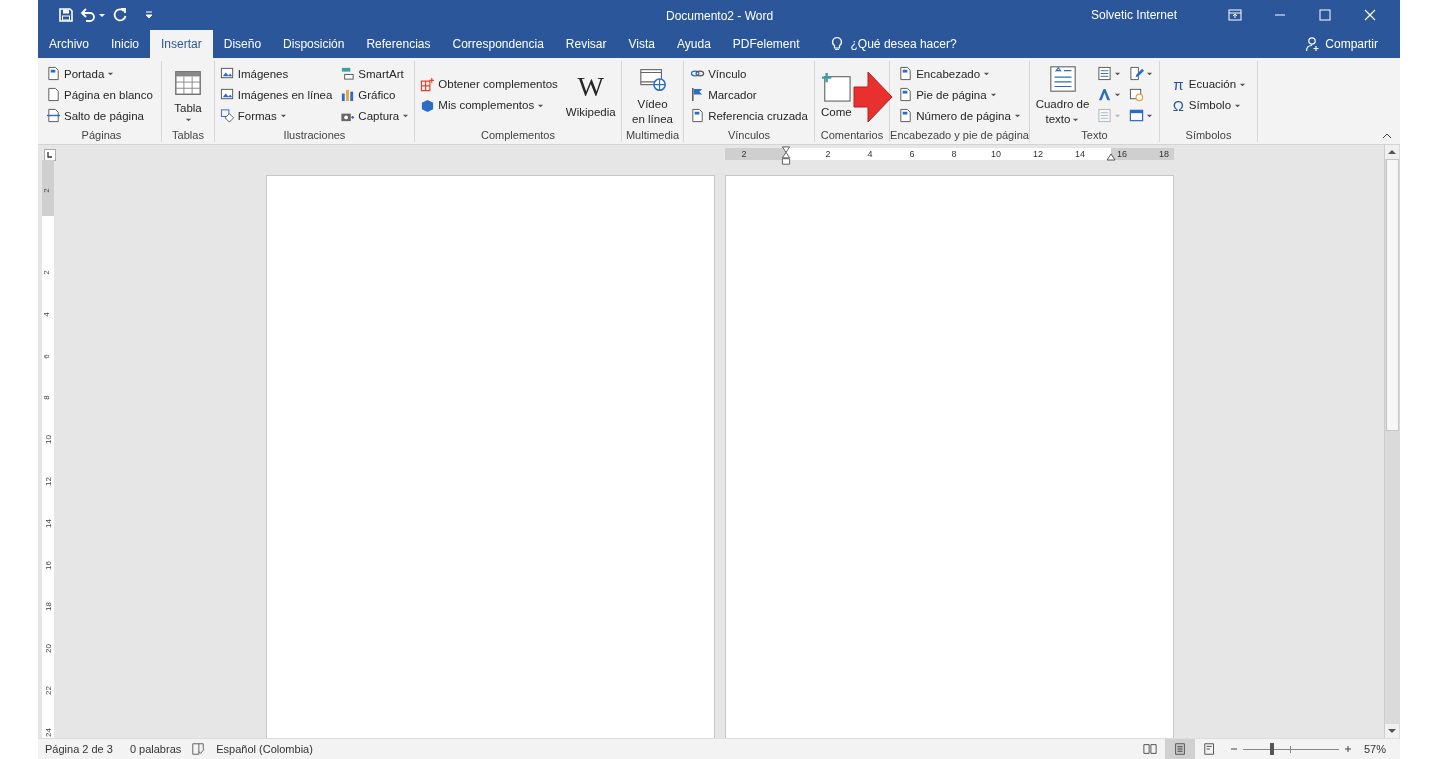 The height and width of the screenshot is (759, 1440). I want to click on ribbon-button: Vídeo en línea, so click(652, 94).